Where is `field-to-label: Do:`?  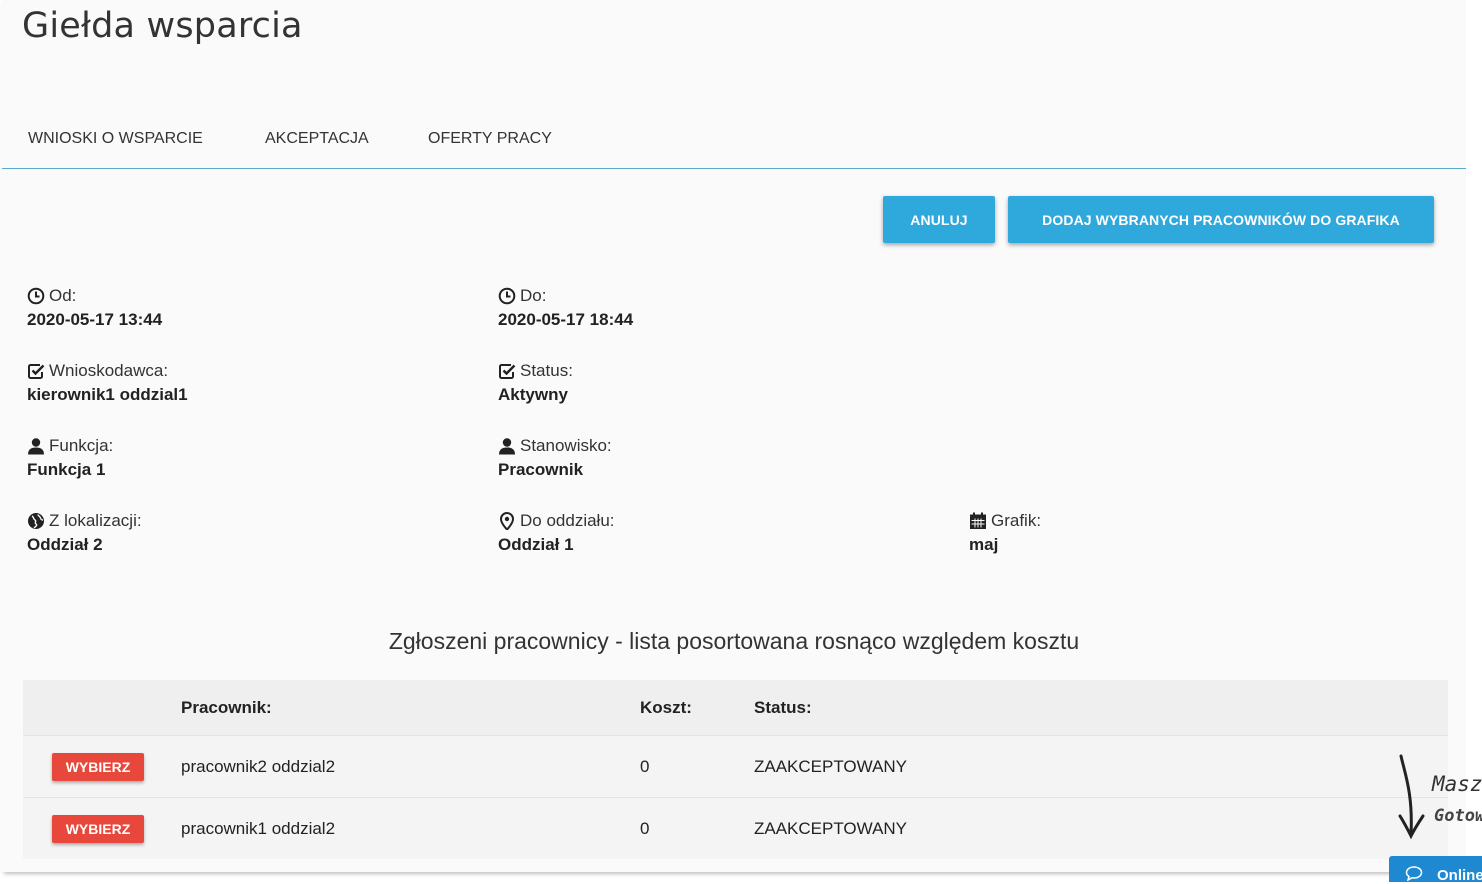
field-to-label: Do: is located at coordinates (533, 295).